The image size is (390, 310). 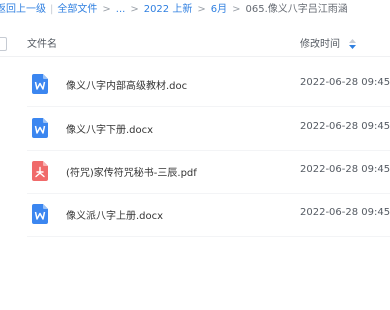 What do you see at coordinates (195, 215) in the screenshot?
I see `file-row: 像义派八字上册.docx 2022-06-28 09:45` at bounding box center [195, 215].